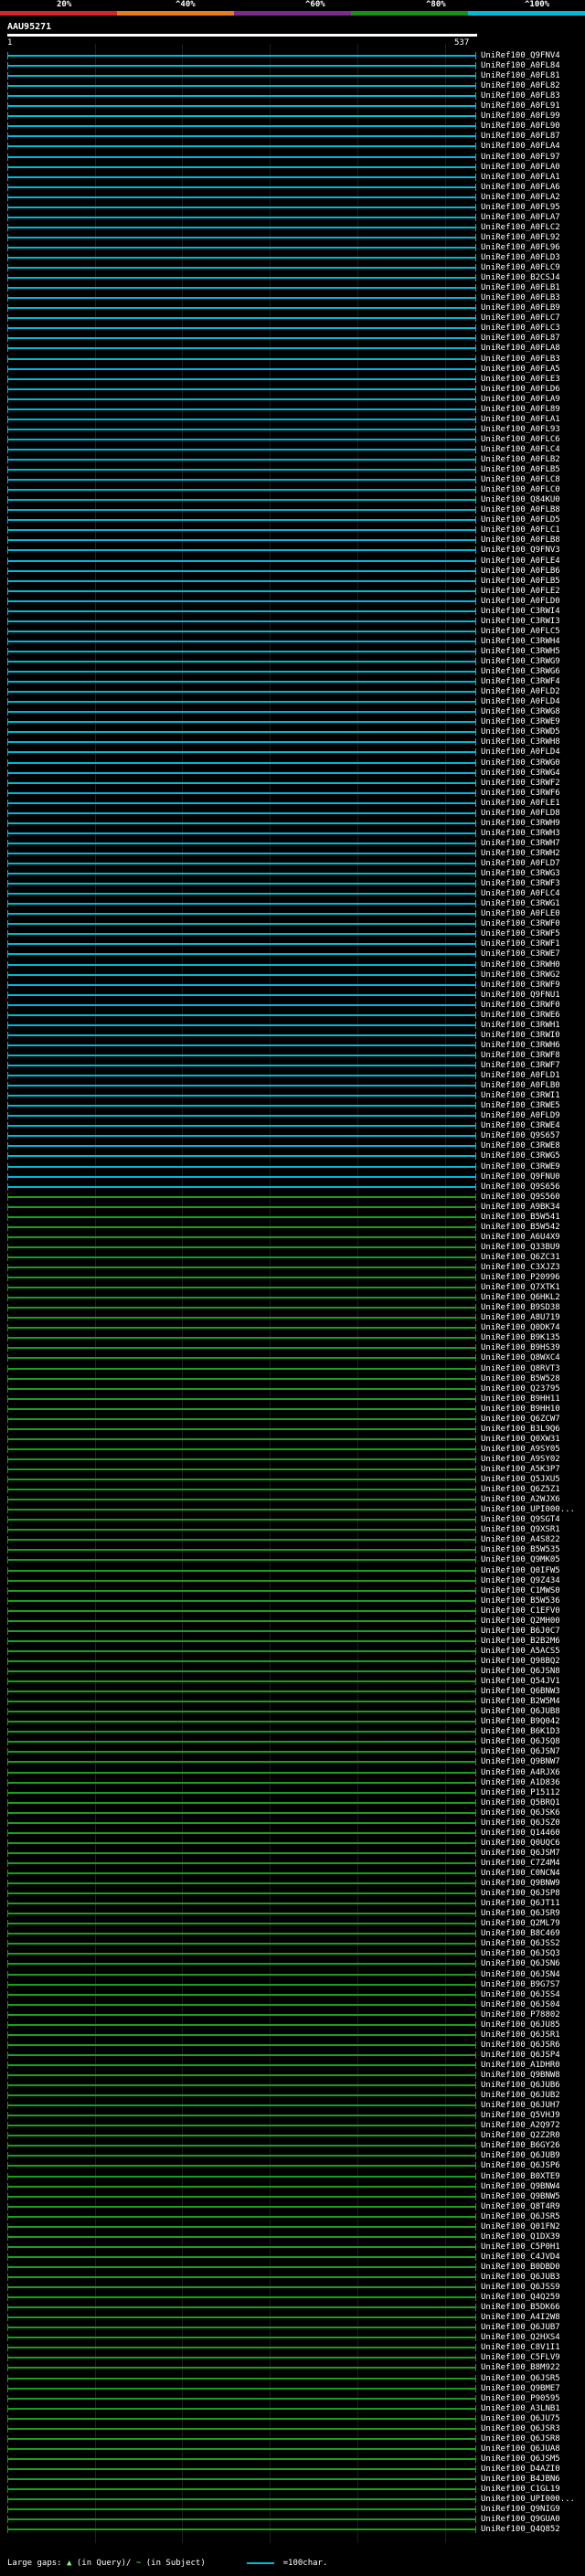 The height and width of the screenshot is (2576, 585). I want to click on hit-row: UniRef100_A0FLA6, so click(293, 187).